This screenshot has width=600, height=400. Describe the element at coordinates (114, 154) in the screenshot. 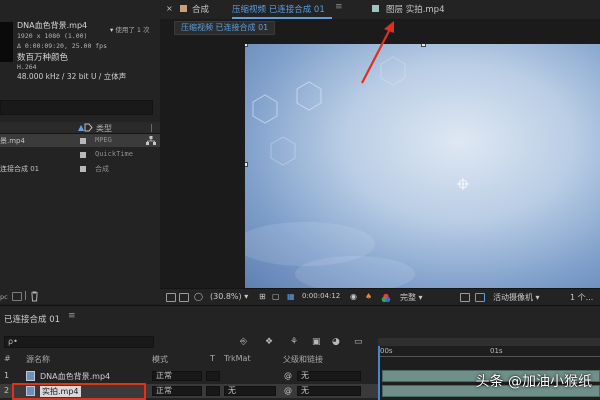

I see `project-item-type: QuickTime` at that location.